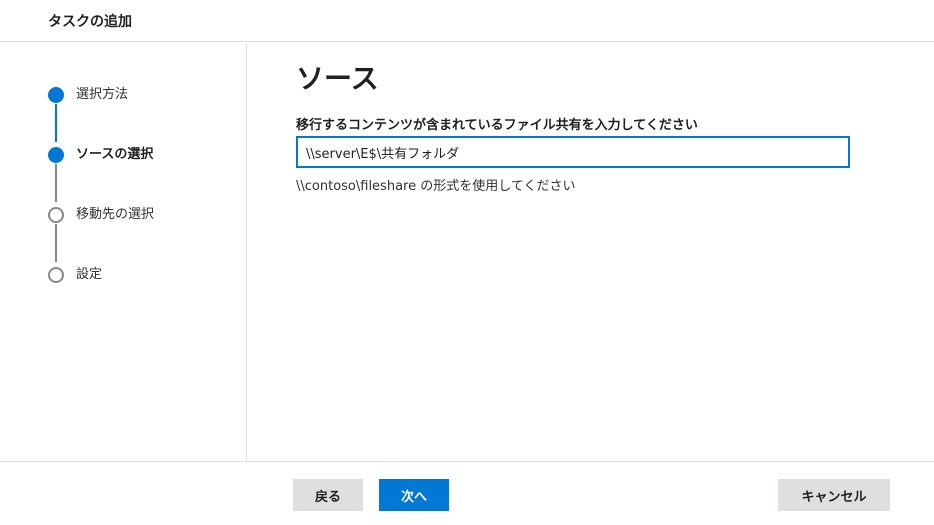 This screenshot has height=525, width=934. Describe the element at coordinates (89, 274) in the screenshot. I see `step-label: 設定` at that location.